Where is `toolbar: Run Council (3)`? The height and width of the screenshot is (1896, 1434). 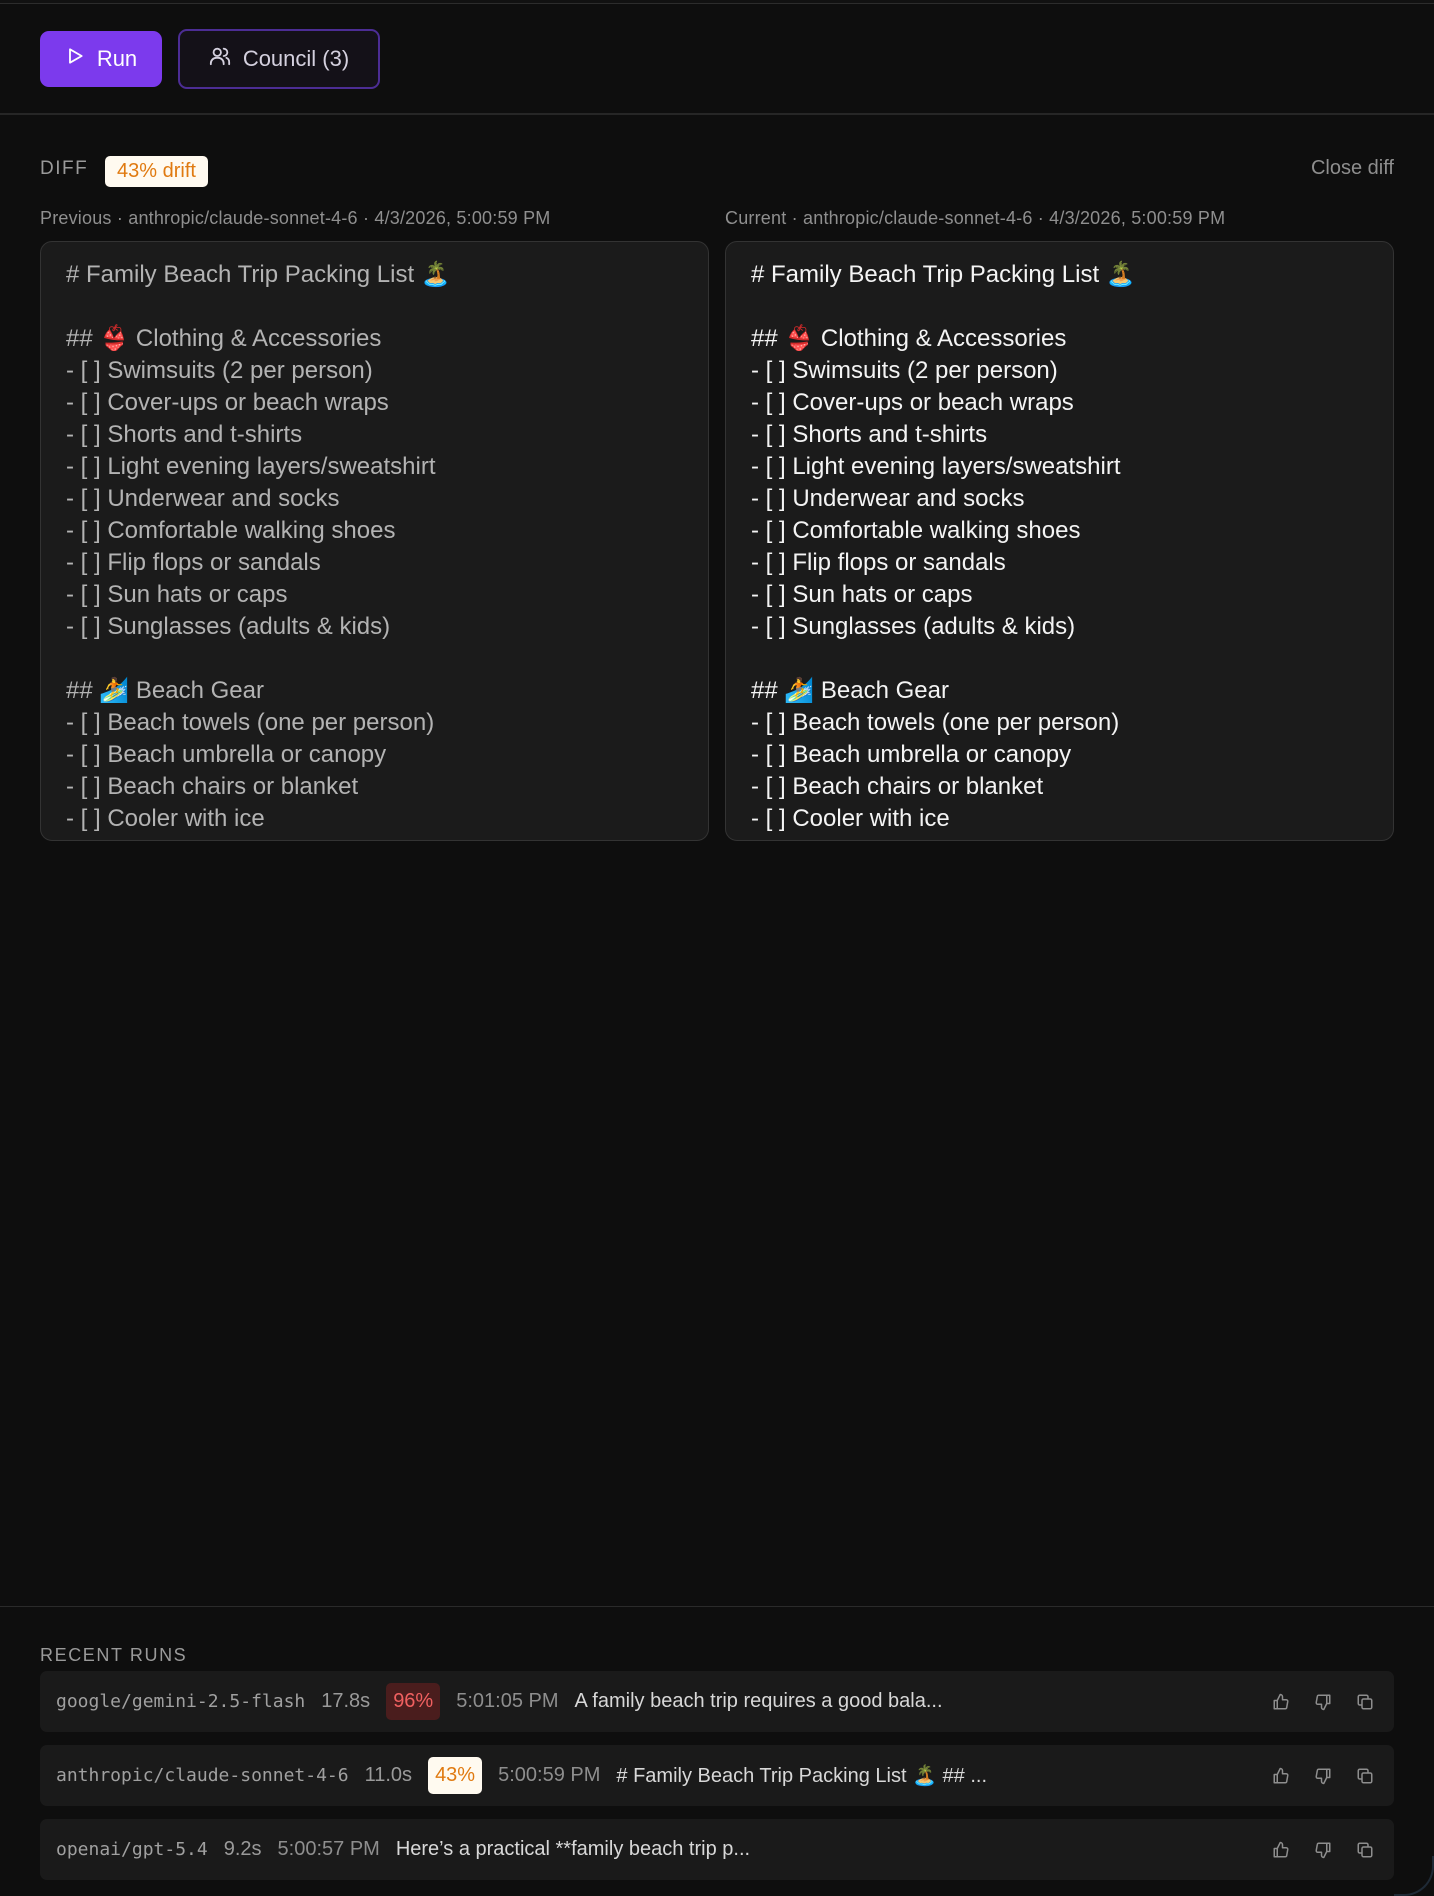
toolbar: Run Council (3) is located at coordinates (717, 59).